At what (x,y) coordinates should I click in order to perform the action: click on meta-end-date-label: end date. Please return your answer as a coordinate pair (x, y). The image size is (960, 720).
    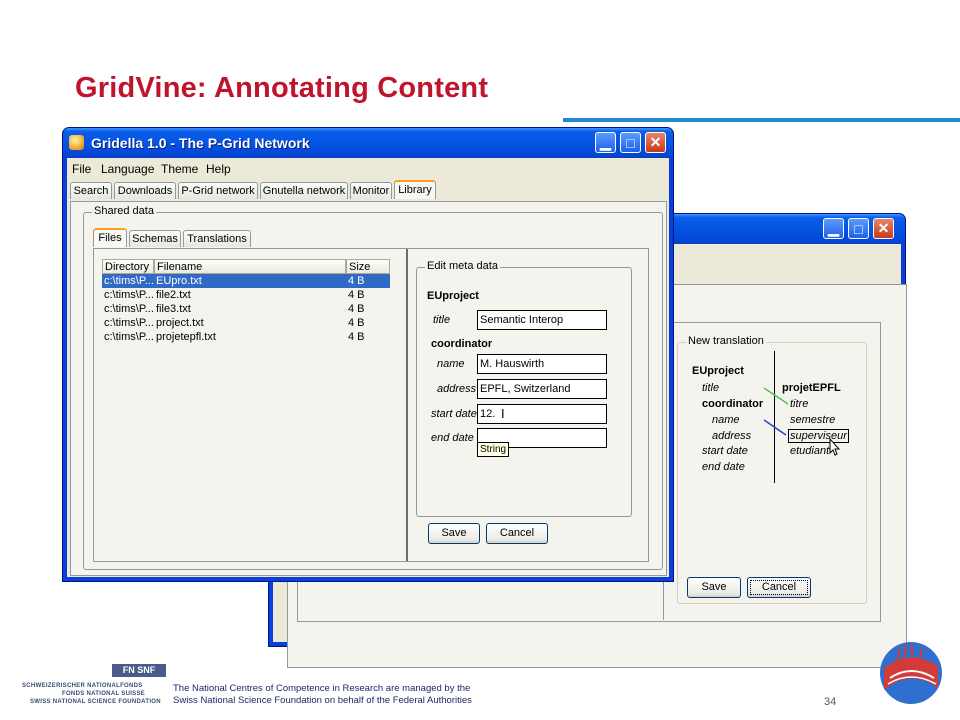
    Looking at the image, I should click on (452, 438).